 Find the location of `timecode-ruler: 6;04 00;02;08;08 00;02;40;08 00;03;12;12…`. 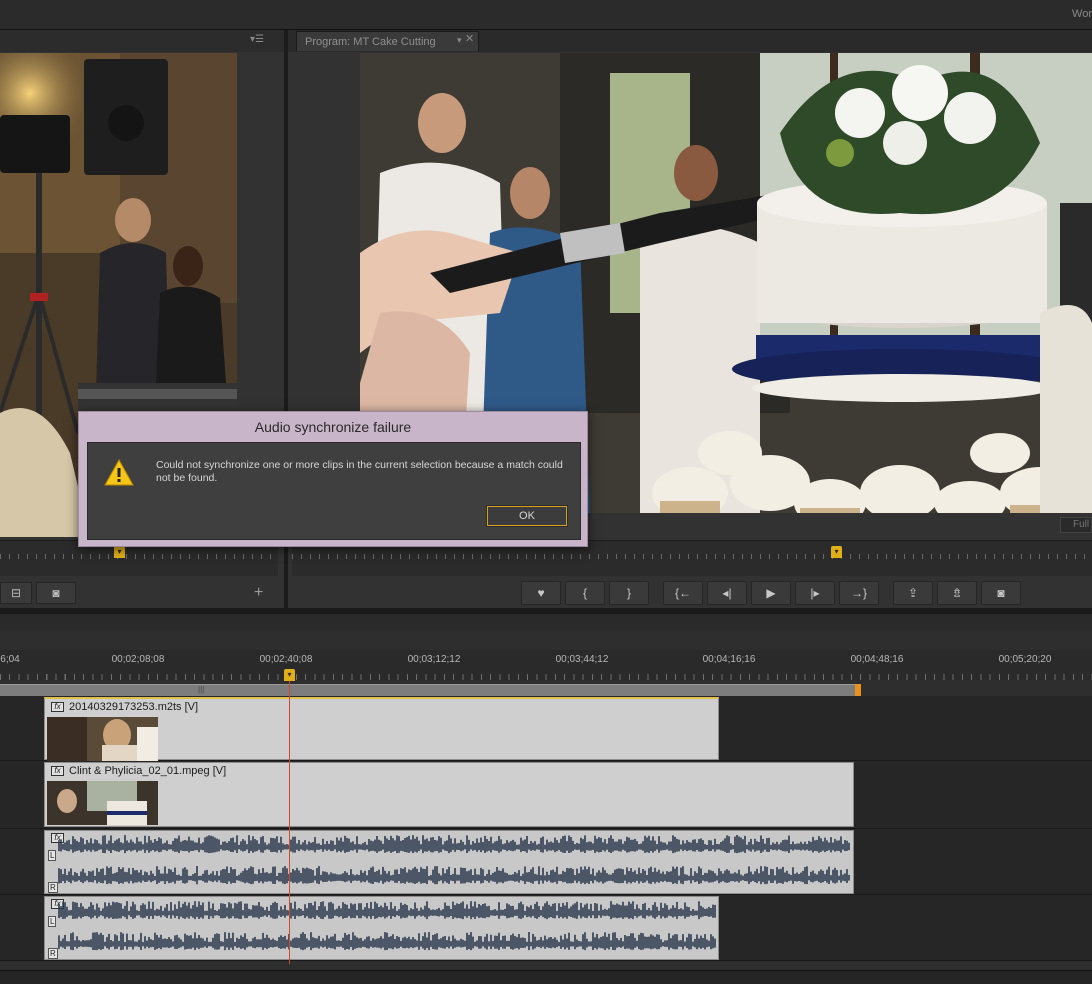

timecode-ruler: 6;04 00;02;08;08 00;02;40;08 00;03;12;12… is located at coordinates (546, 665).